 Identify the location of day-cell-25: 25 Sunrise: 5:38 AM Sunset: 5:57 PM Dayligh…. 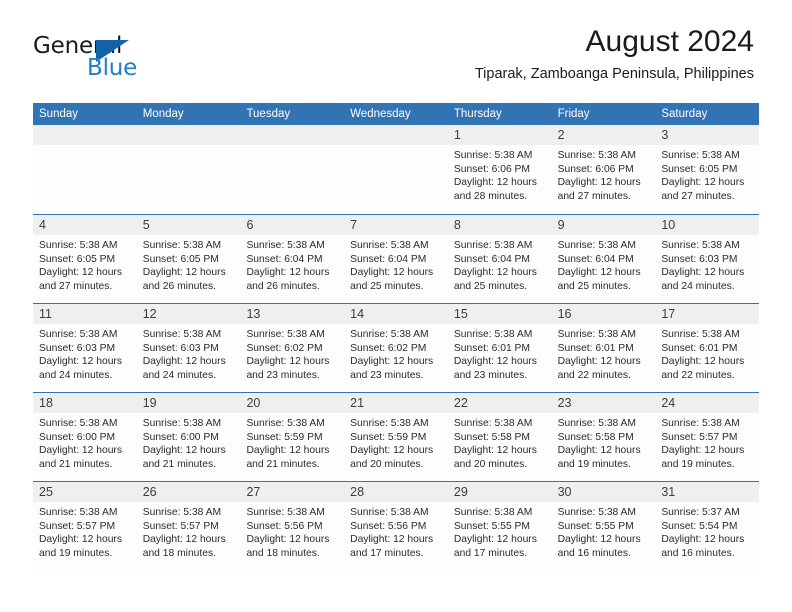
(85, 526).